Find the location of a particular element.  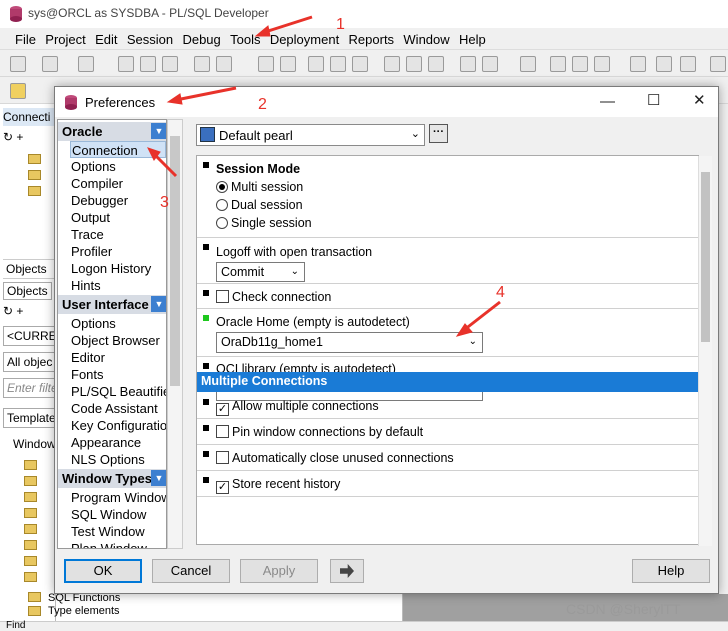

arrow-2-line is located at coordinates (206, 94).